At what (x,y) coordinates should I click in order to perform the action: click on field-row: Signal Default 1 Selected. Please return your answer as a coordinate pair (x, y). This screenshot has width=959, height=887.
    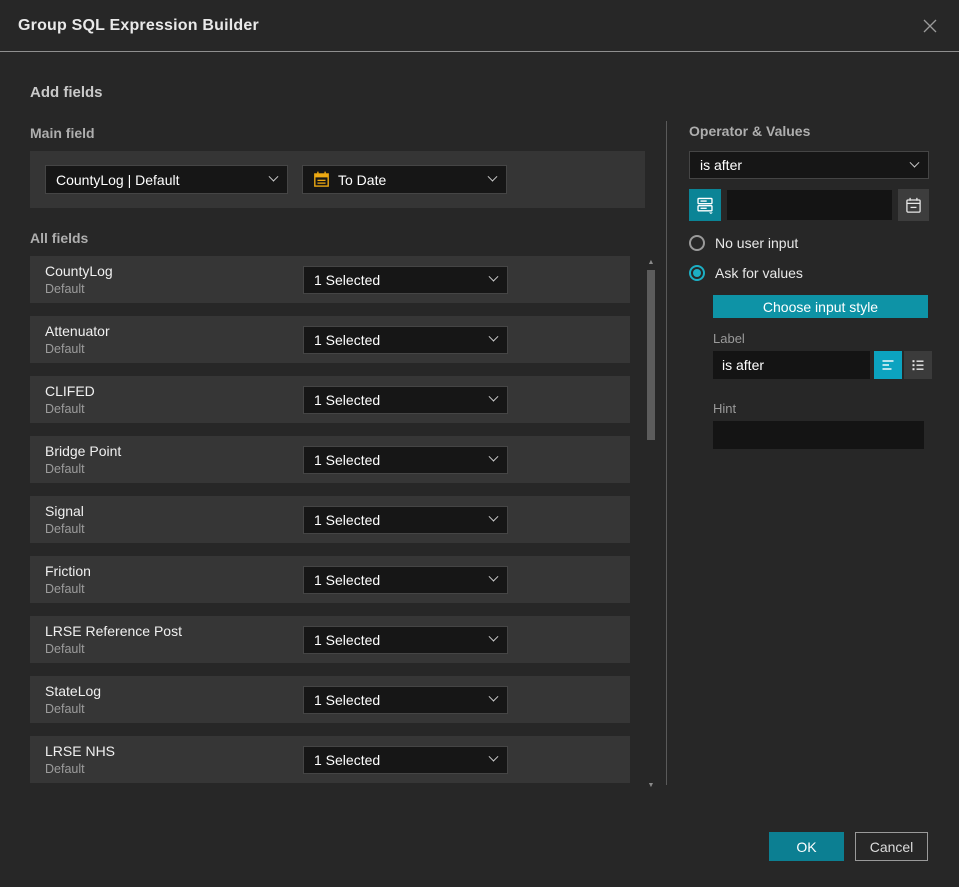
    Looking at the image, I should click on (330, 519).